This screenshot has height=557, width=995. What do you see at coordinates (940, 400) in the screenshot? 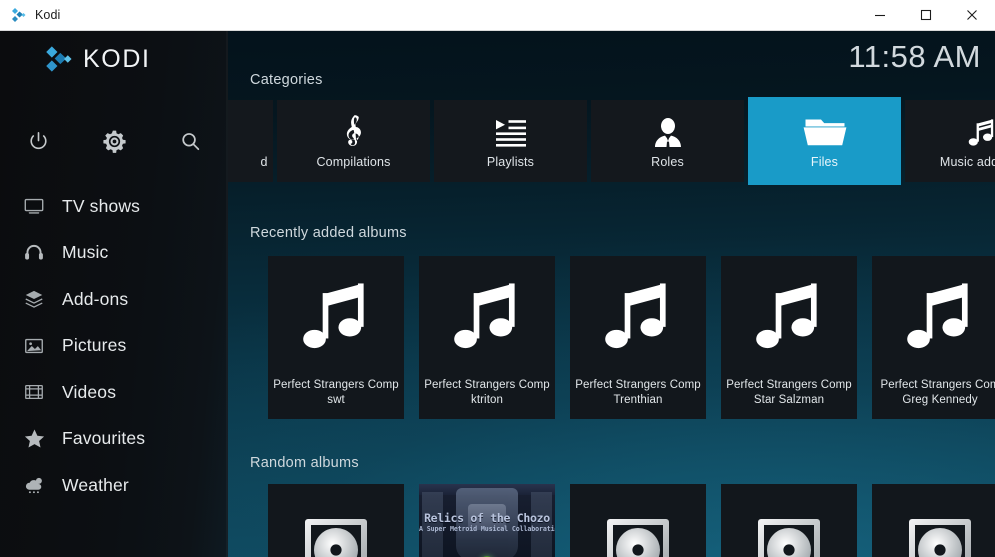
I see `album-title-line2: Greg Kennedy` at bounding box center [940, 400].